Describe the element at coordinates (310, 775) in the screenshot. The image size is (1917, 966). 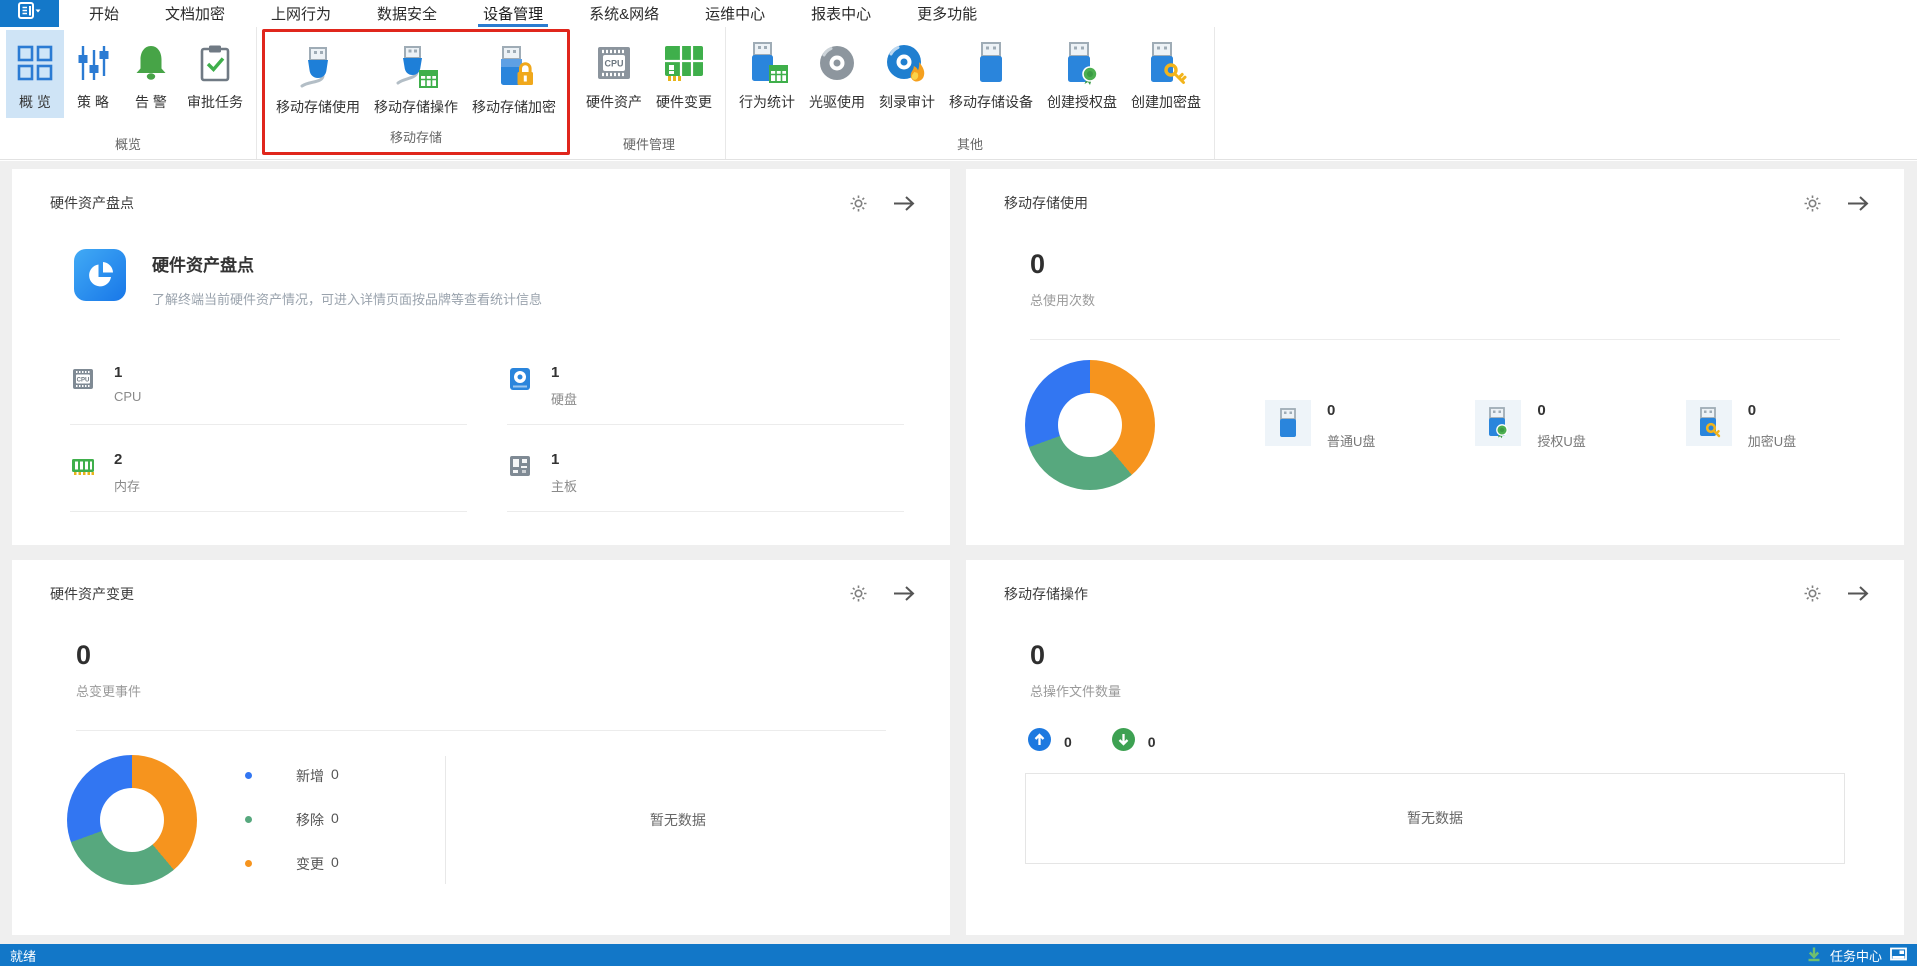
I see `legend-label: 新增` at that location.